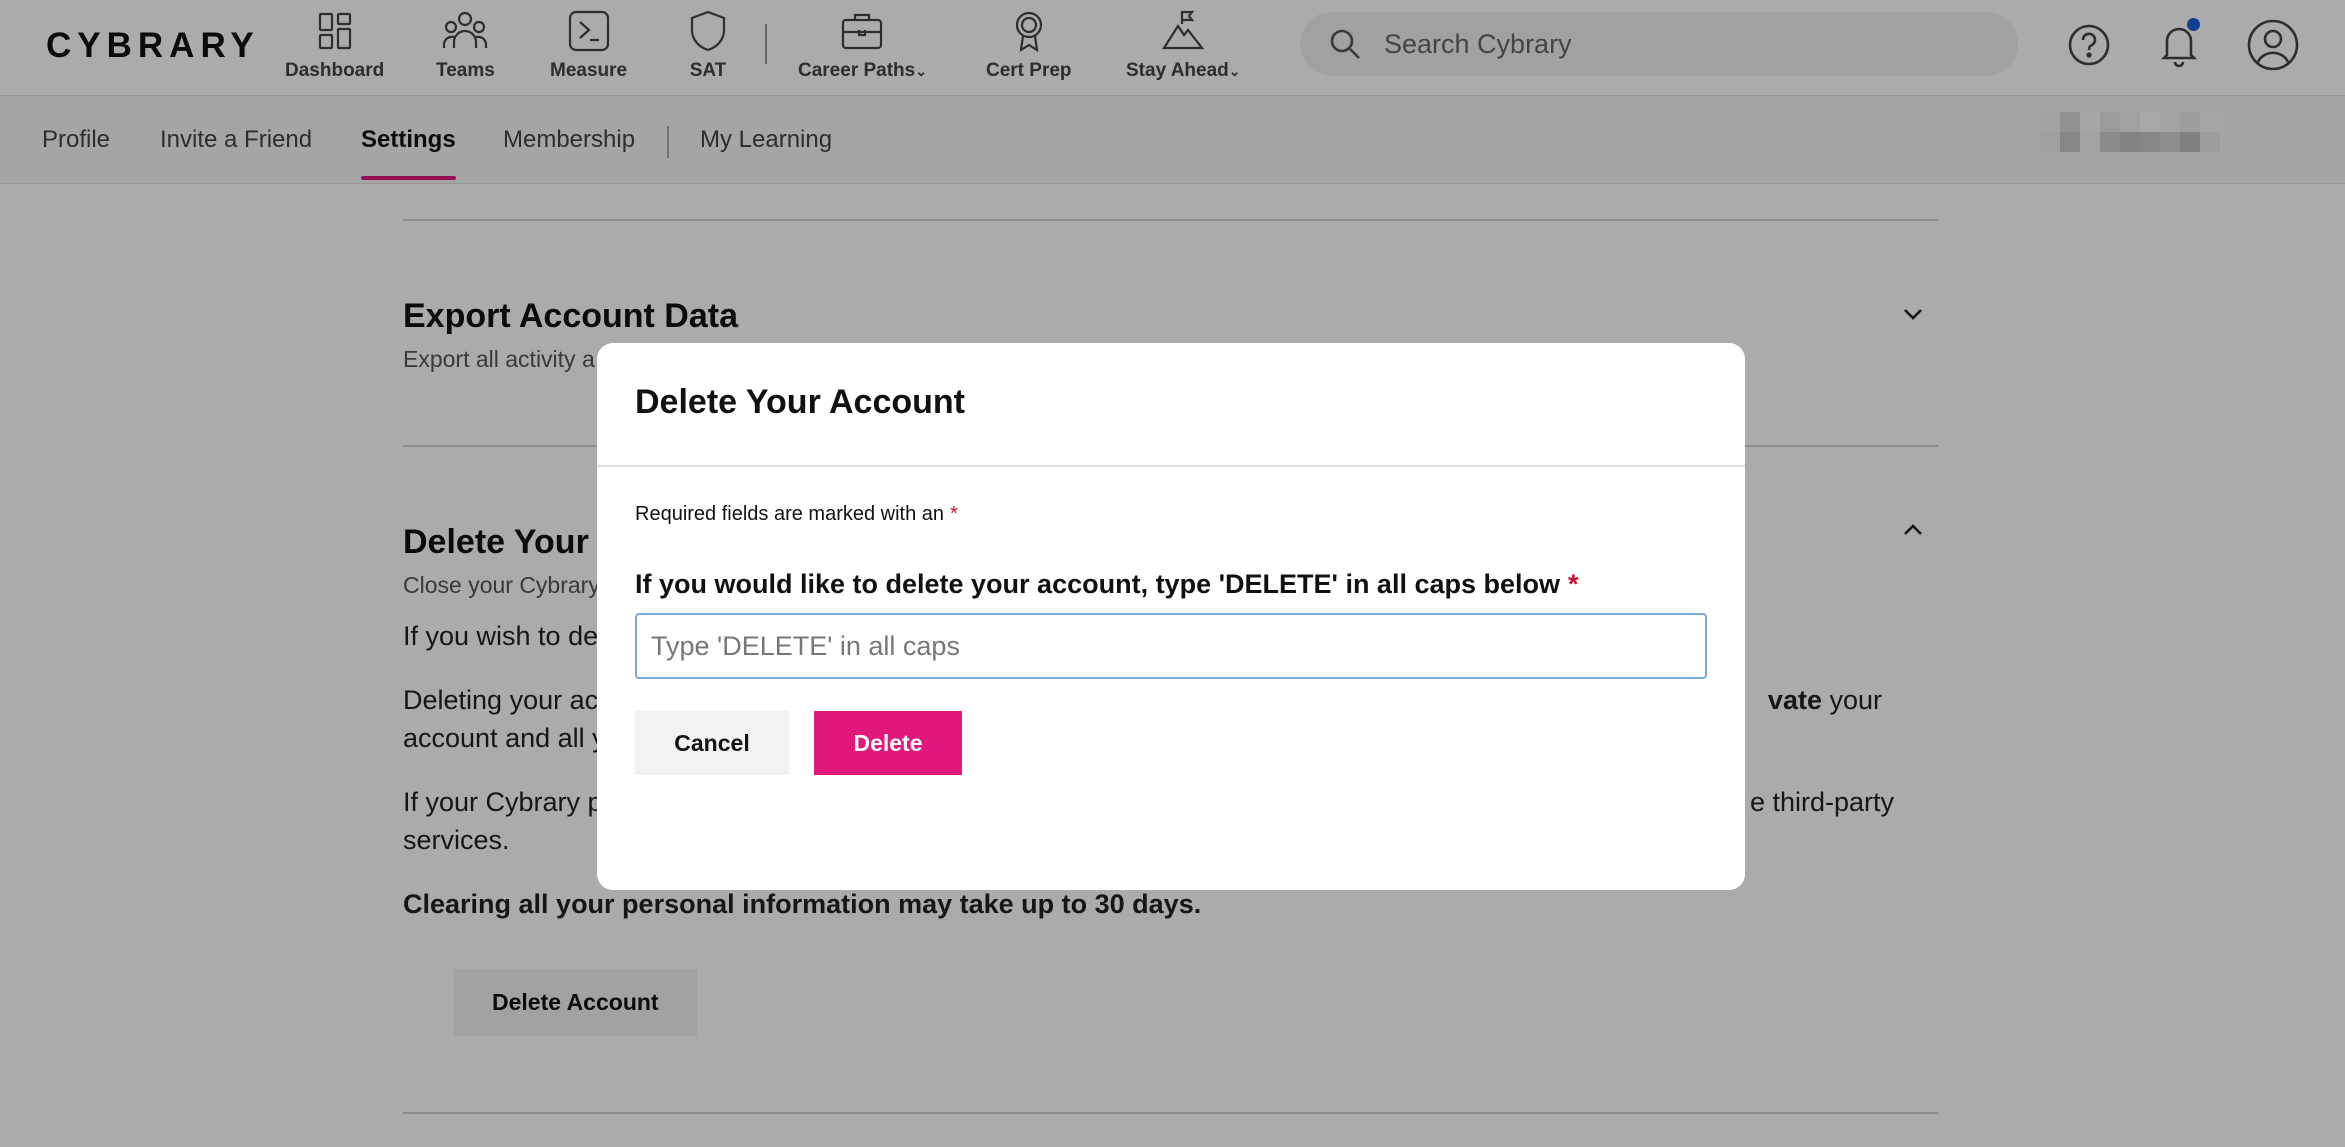 The height and width of the screenshot is (1147, 2345). I want to click on dialog-title: Delete Your Account, so click(800, 402).